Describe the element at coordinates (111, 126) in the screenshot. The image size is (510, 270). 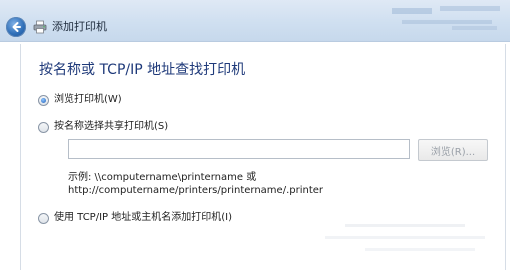
I see `option-select-shared-printer-label: 按名称选择共享打印机(S)` at that location.